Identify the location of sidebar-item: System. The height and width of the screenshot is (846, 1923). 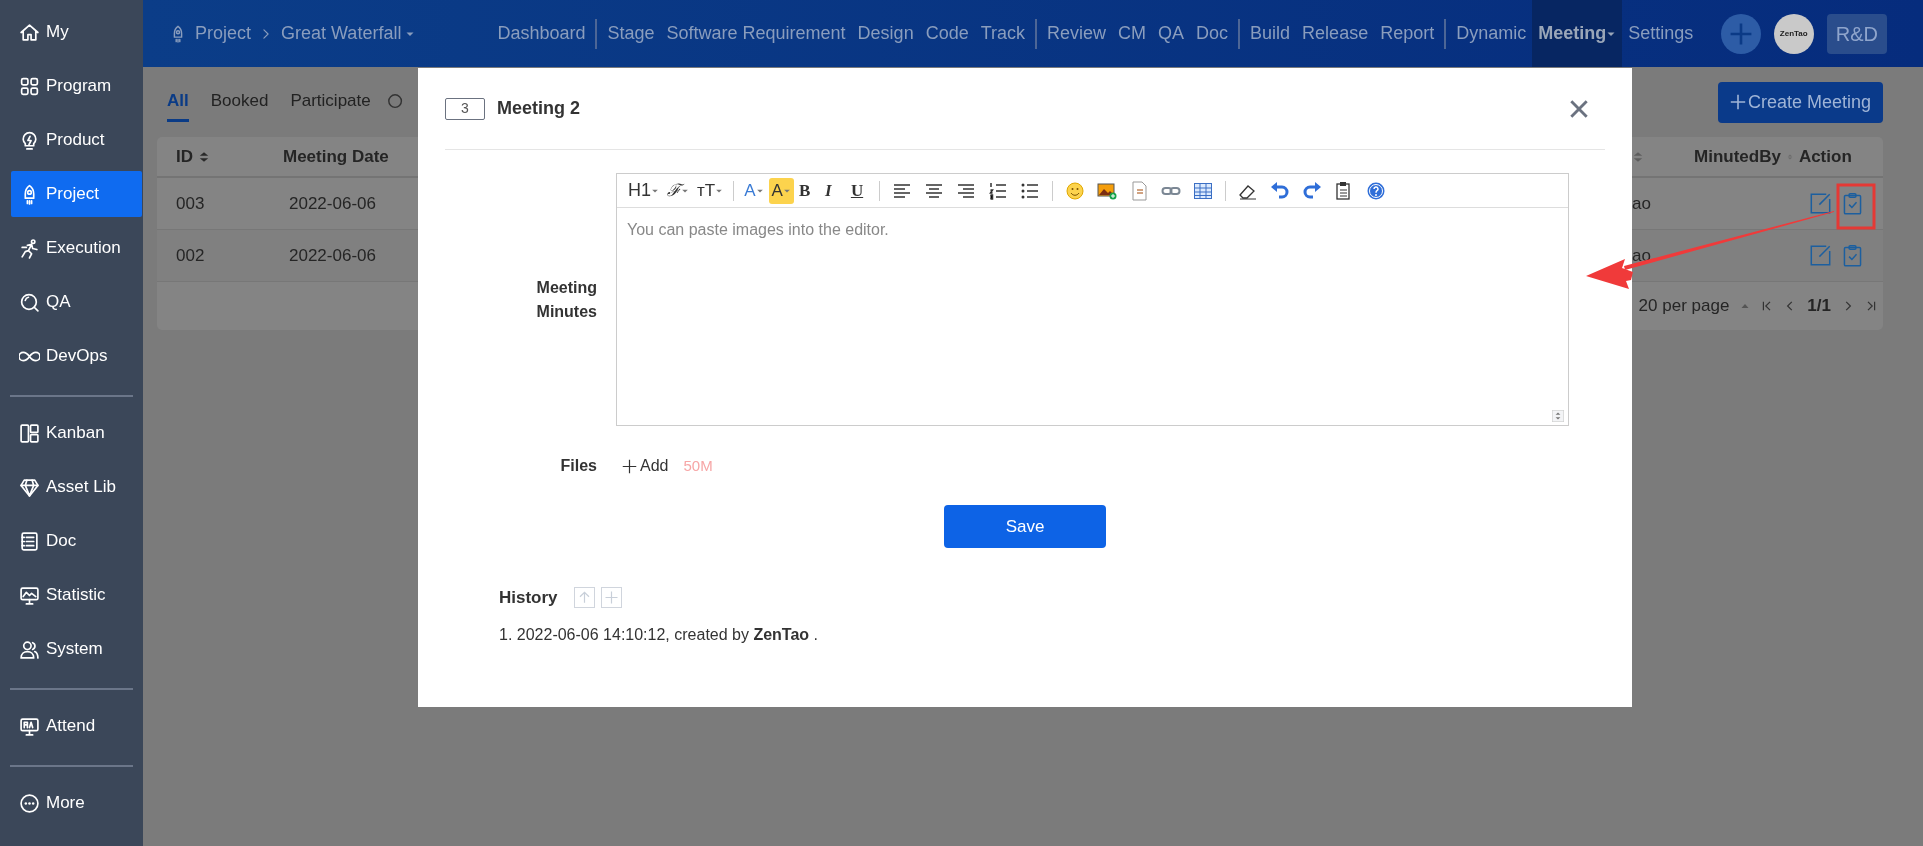
(76, 649).